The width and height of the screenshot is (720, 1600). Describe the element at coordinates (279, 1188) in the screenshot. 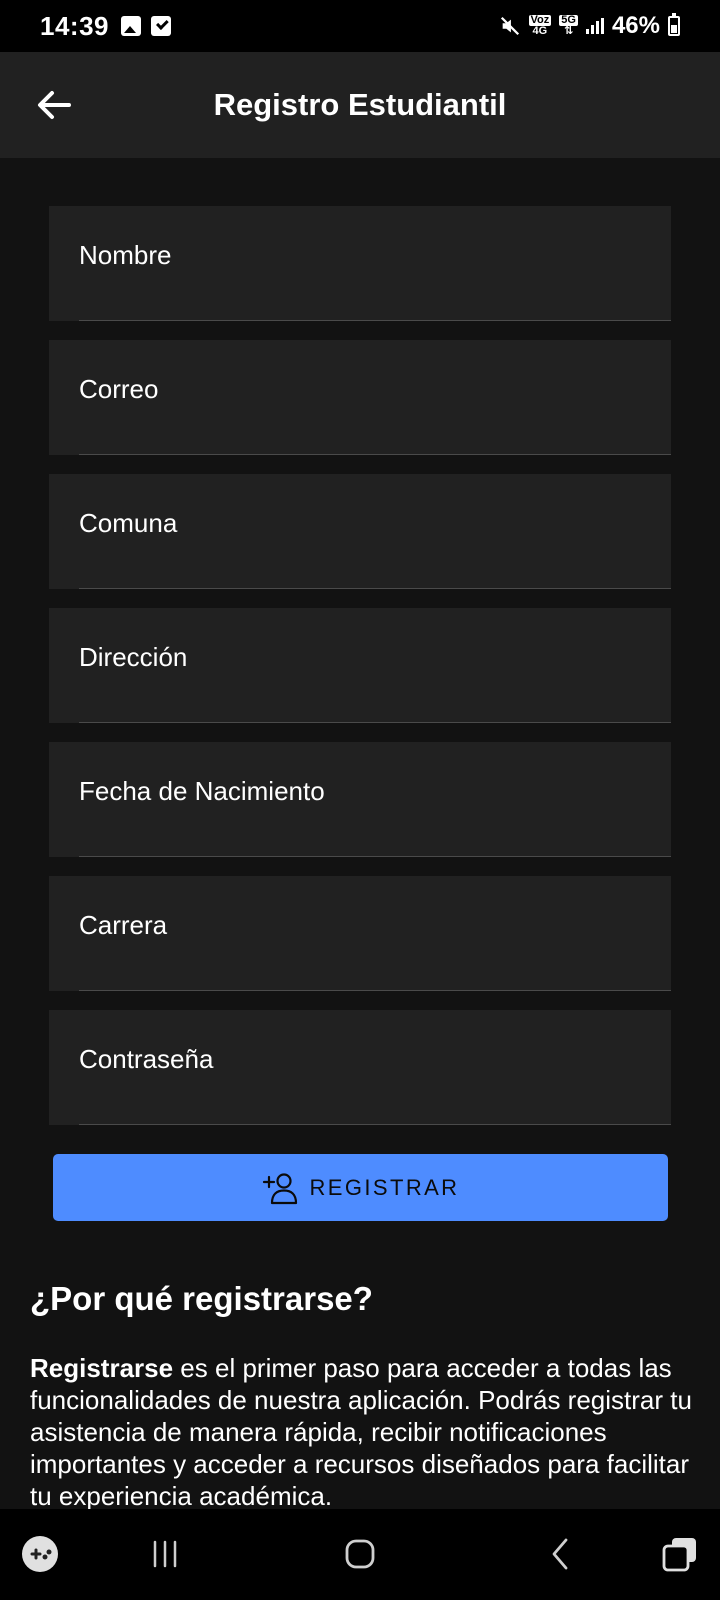

I see `add-user-icon` at that location.